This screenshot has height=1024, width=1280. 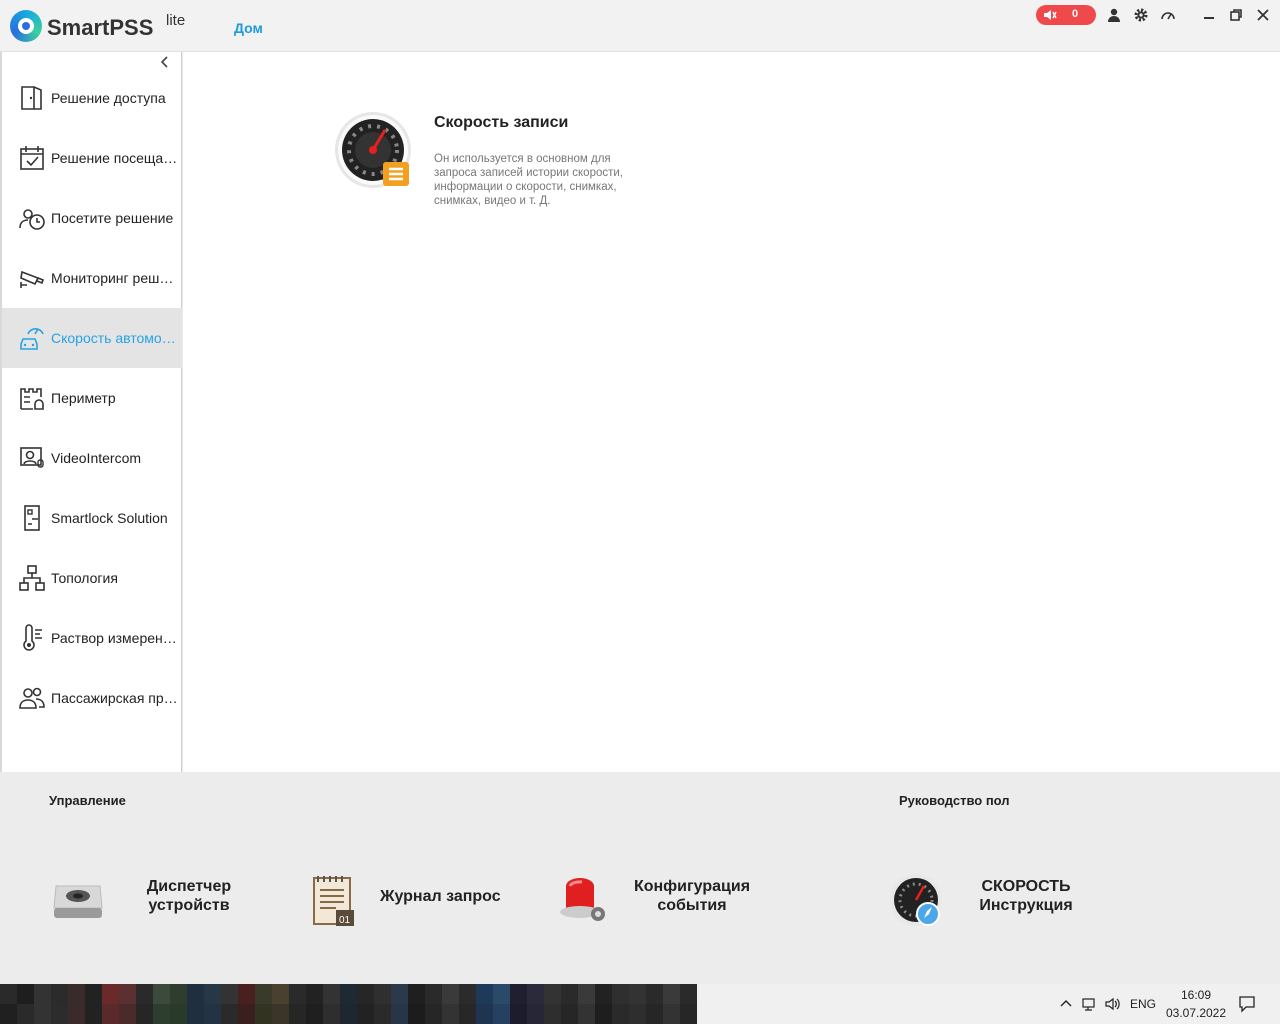 I want to click on sidebar-item-passenger-flow: Пассажирская пропускная способность, so click(x=92, y=698).